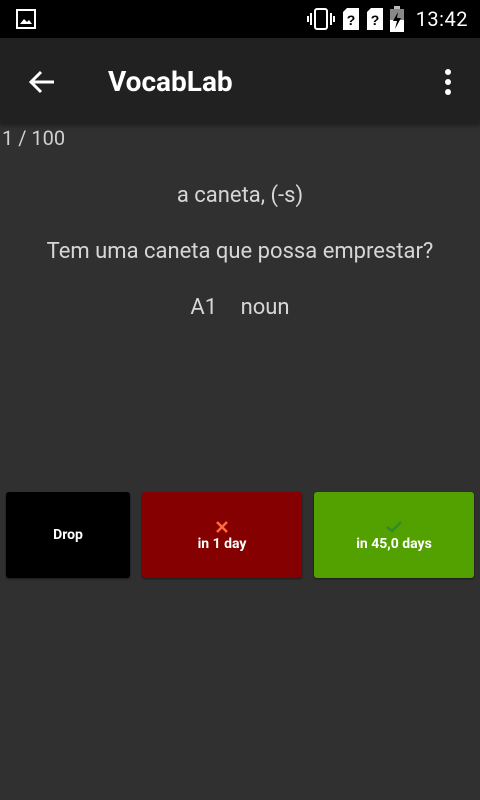 Image resolution: width=480 pixels, height=800 pixels. Describe the element at coordinates (240, 19) in the screenshot. I see `status-bar: ? ? 13:42` at that location.